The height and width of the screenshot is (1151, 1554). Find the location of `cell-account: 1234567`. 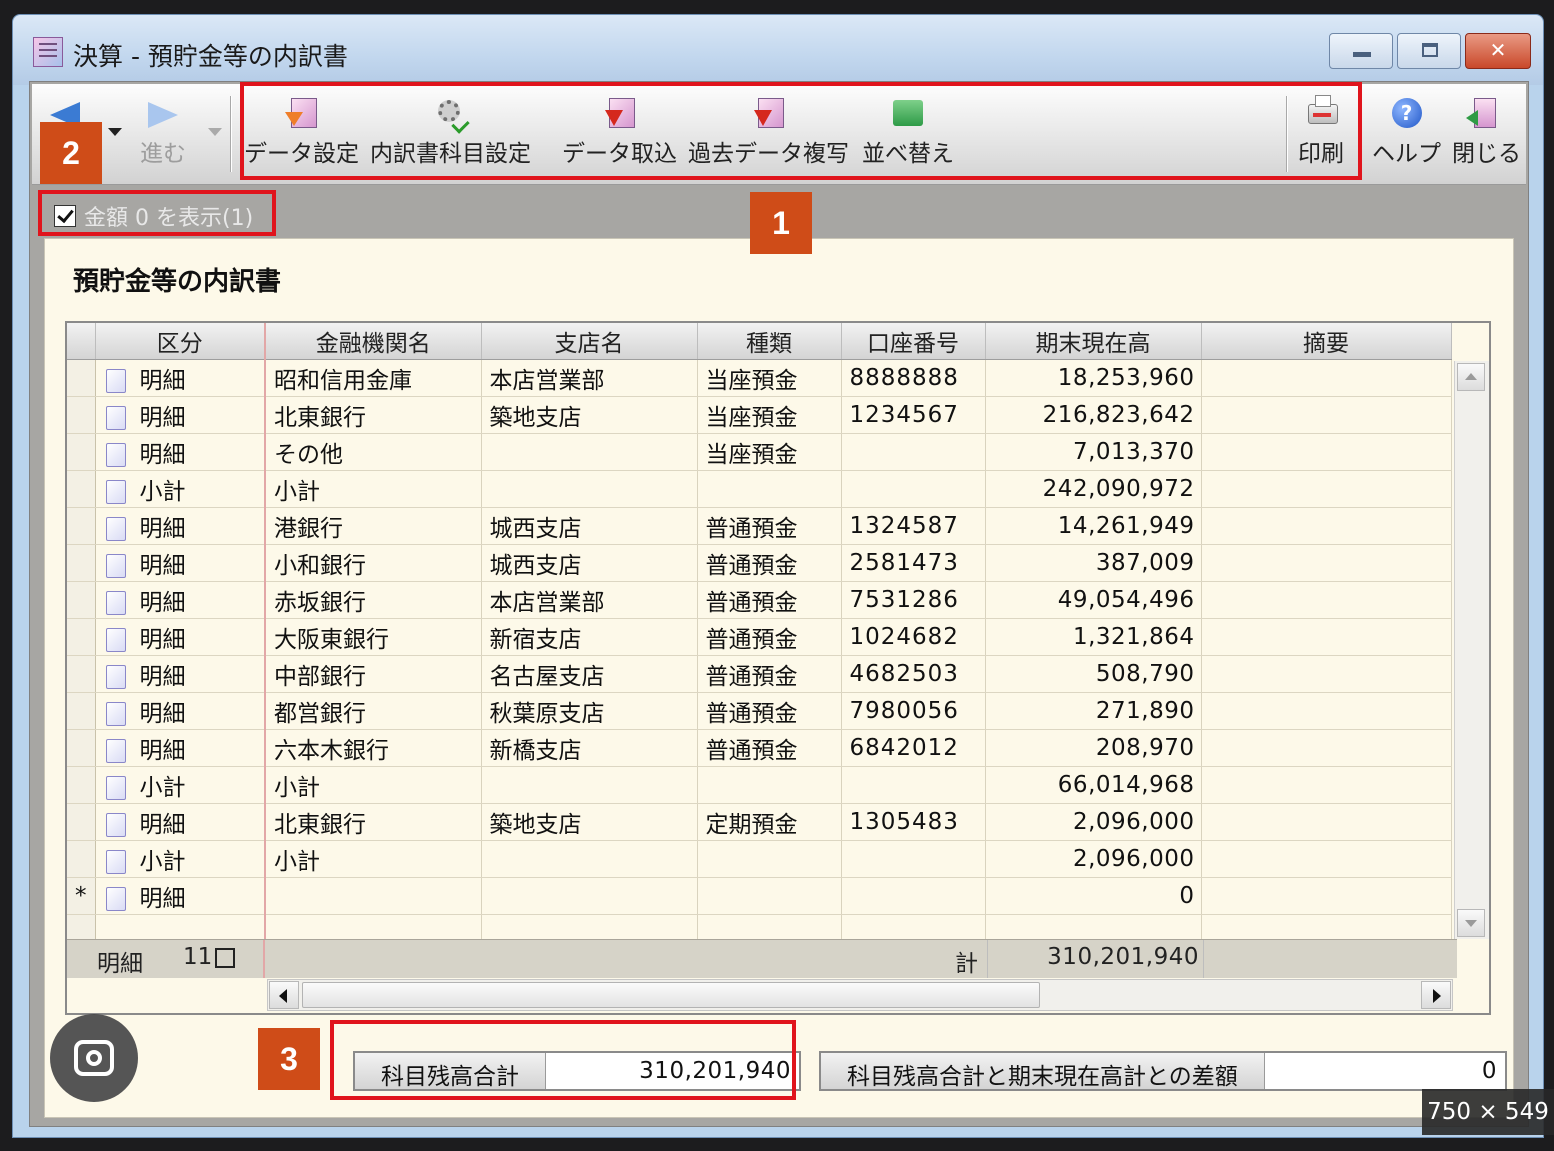

cell-account: 1234567 is located at coordinates (913, 415).